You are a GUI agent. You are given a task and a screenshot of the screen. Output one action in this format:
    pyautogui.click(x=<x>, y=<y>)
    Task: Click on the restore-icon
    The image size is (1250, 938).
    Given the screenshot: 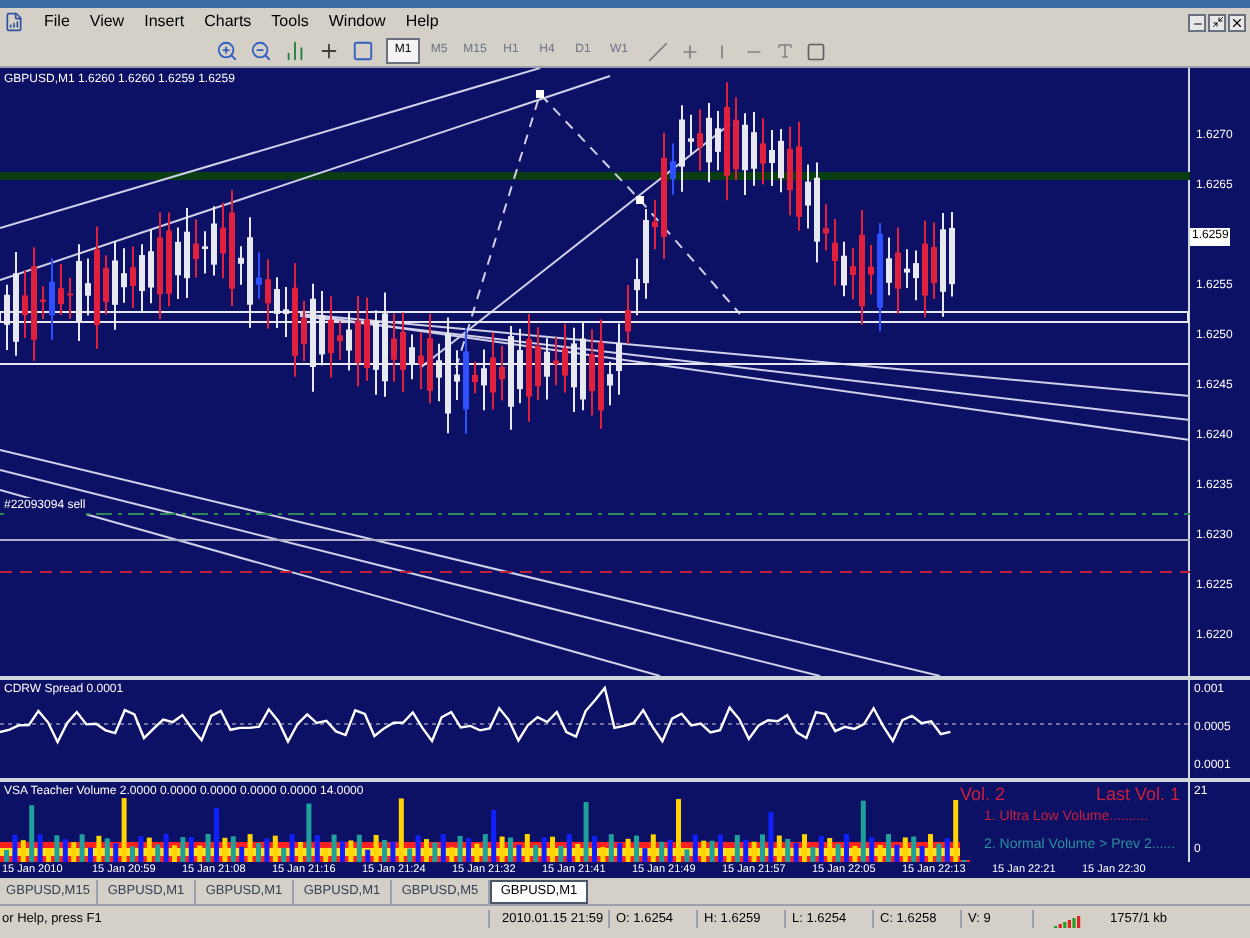 What is the action you would take?
    pyautogui.click(x=1217, y=22)
    